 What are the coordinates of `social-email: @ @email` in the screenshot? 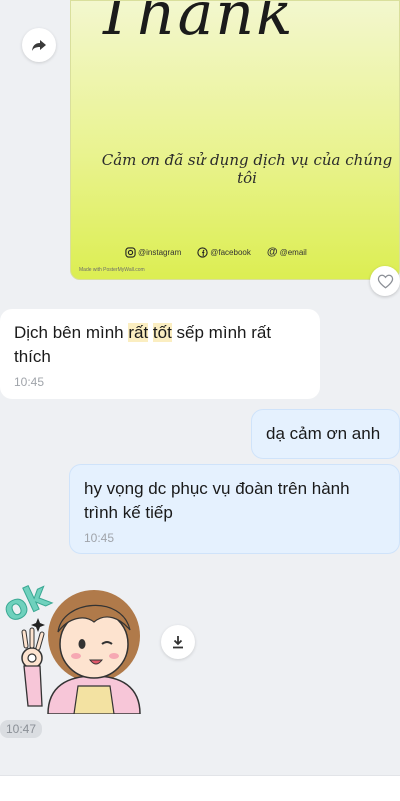 It's located at (286, 252).